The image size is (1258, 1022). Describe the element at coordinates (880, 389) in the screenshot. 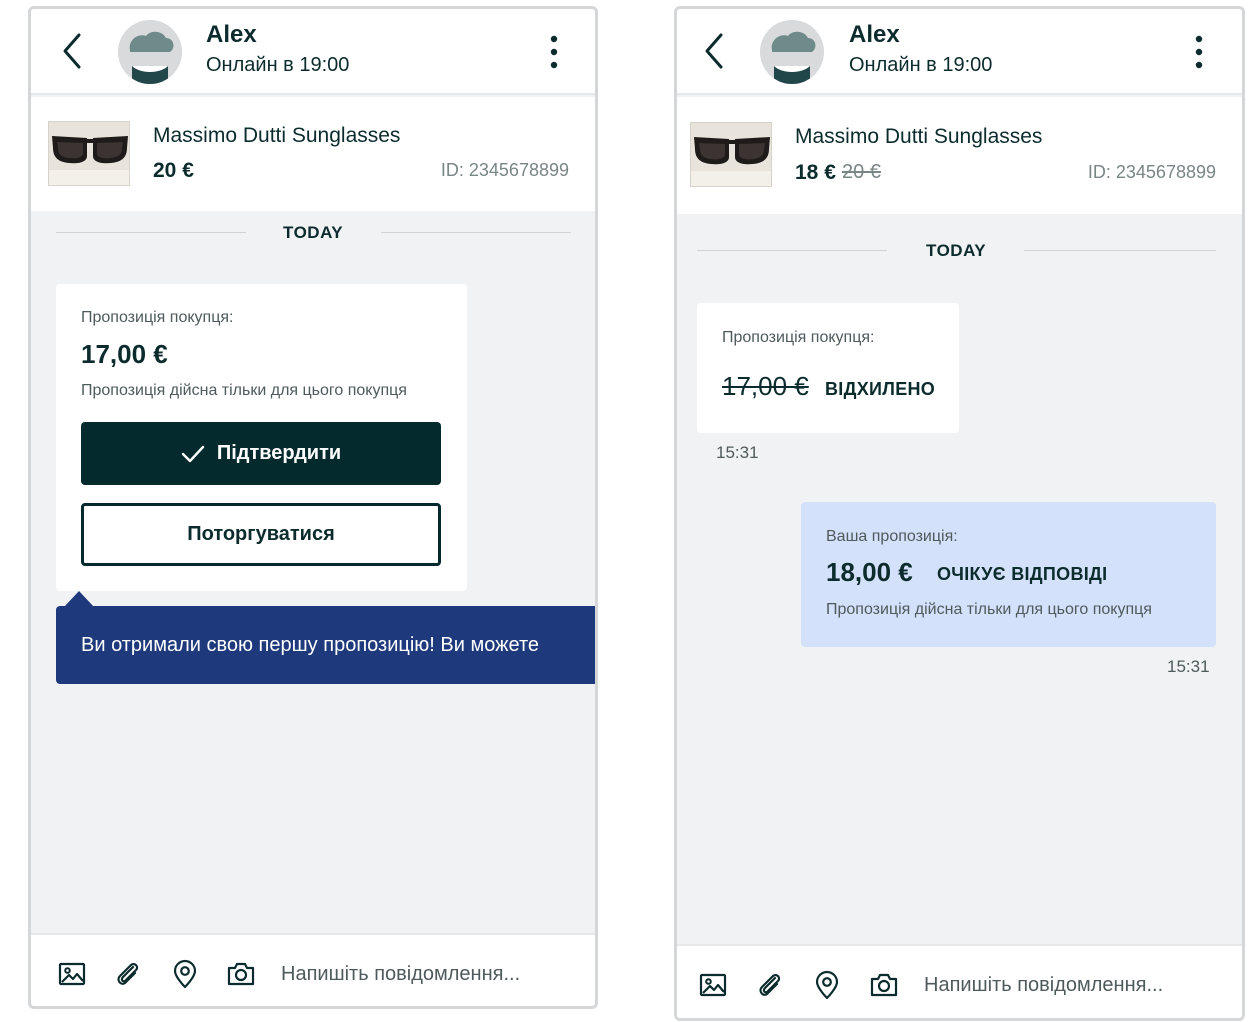

I see `offer-declined-status: ВІДХИЛЕНО` at that location.